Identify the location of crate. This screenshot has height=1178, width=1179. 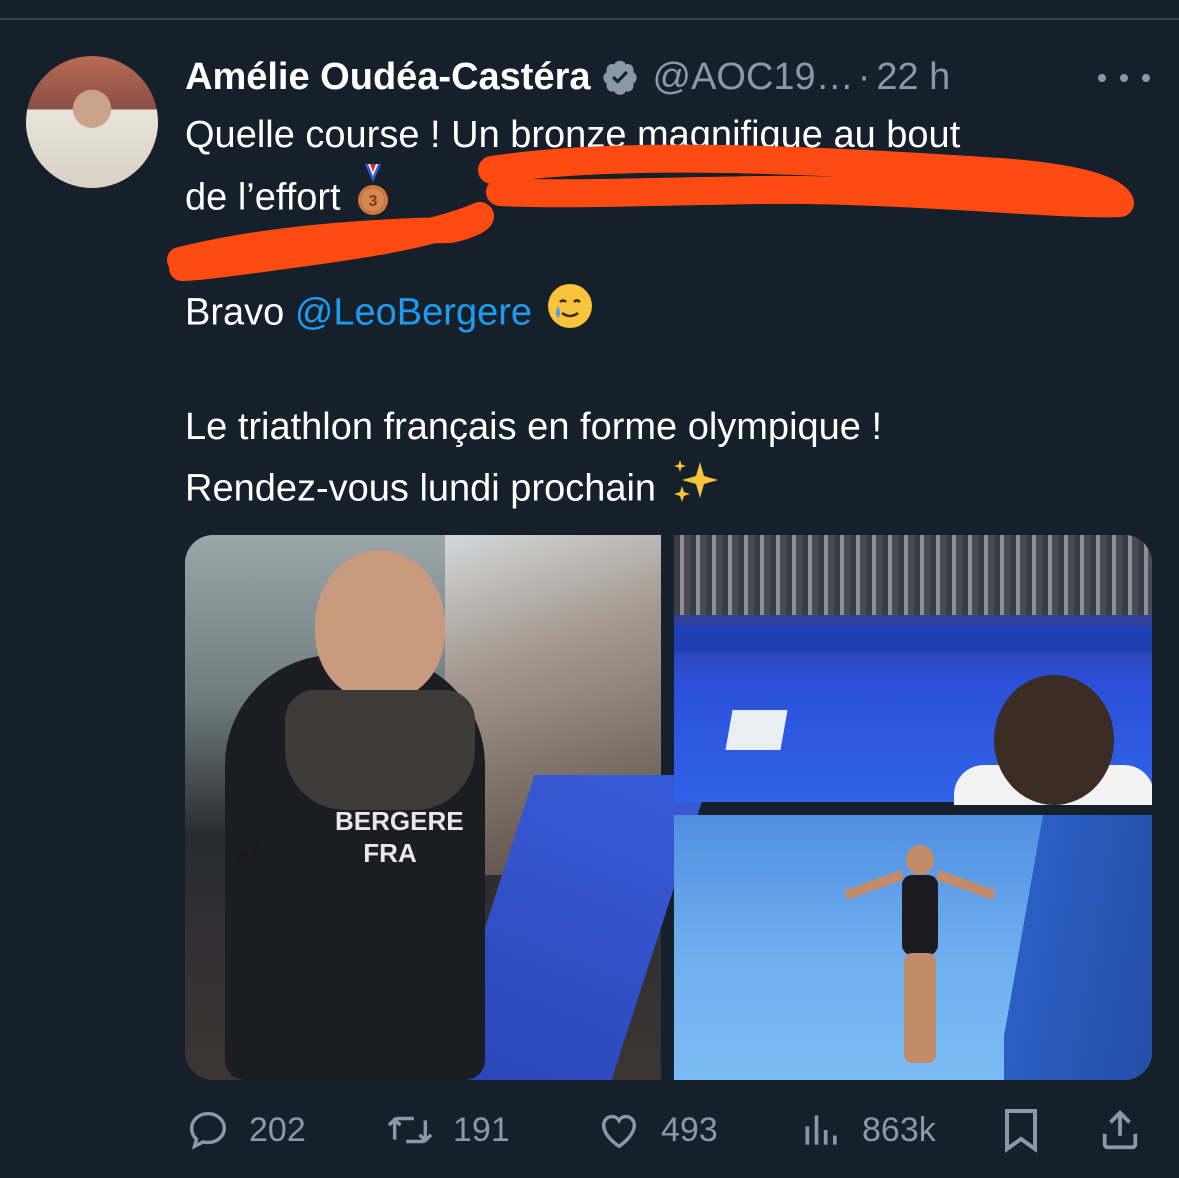
(756, 730).